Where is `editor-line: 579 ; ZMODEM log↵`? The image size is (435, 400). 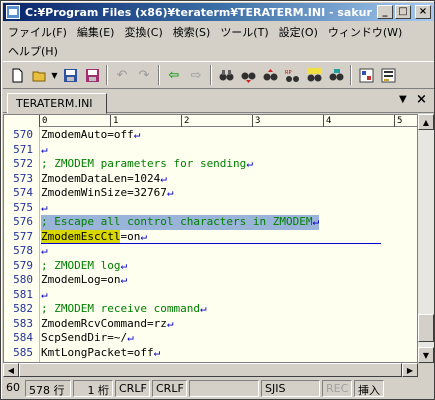 editor-line: 579 ; ZMODEM log↵ is located at coordinates (210, 266).